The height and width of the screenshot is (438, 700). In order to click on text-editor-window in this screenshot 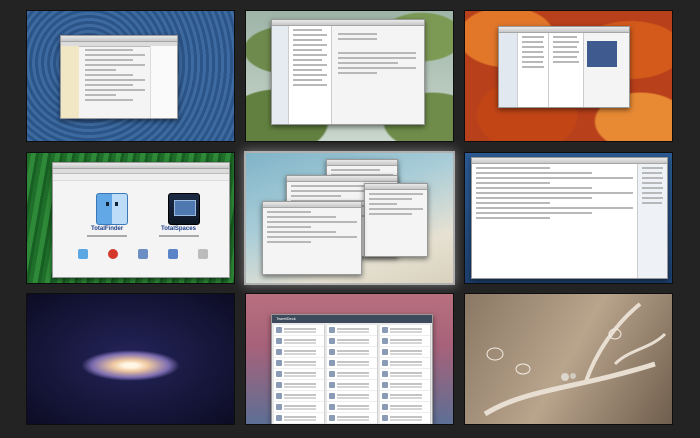, I will do `click(569, 218)`.